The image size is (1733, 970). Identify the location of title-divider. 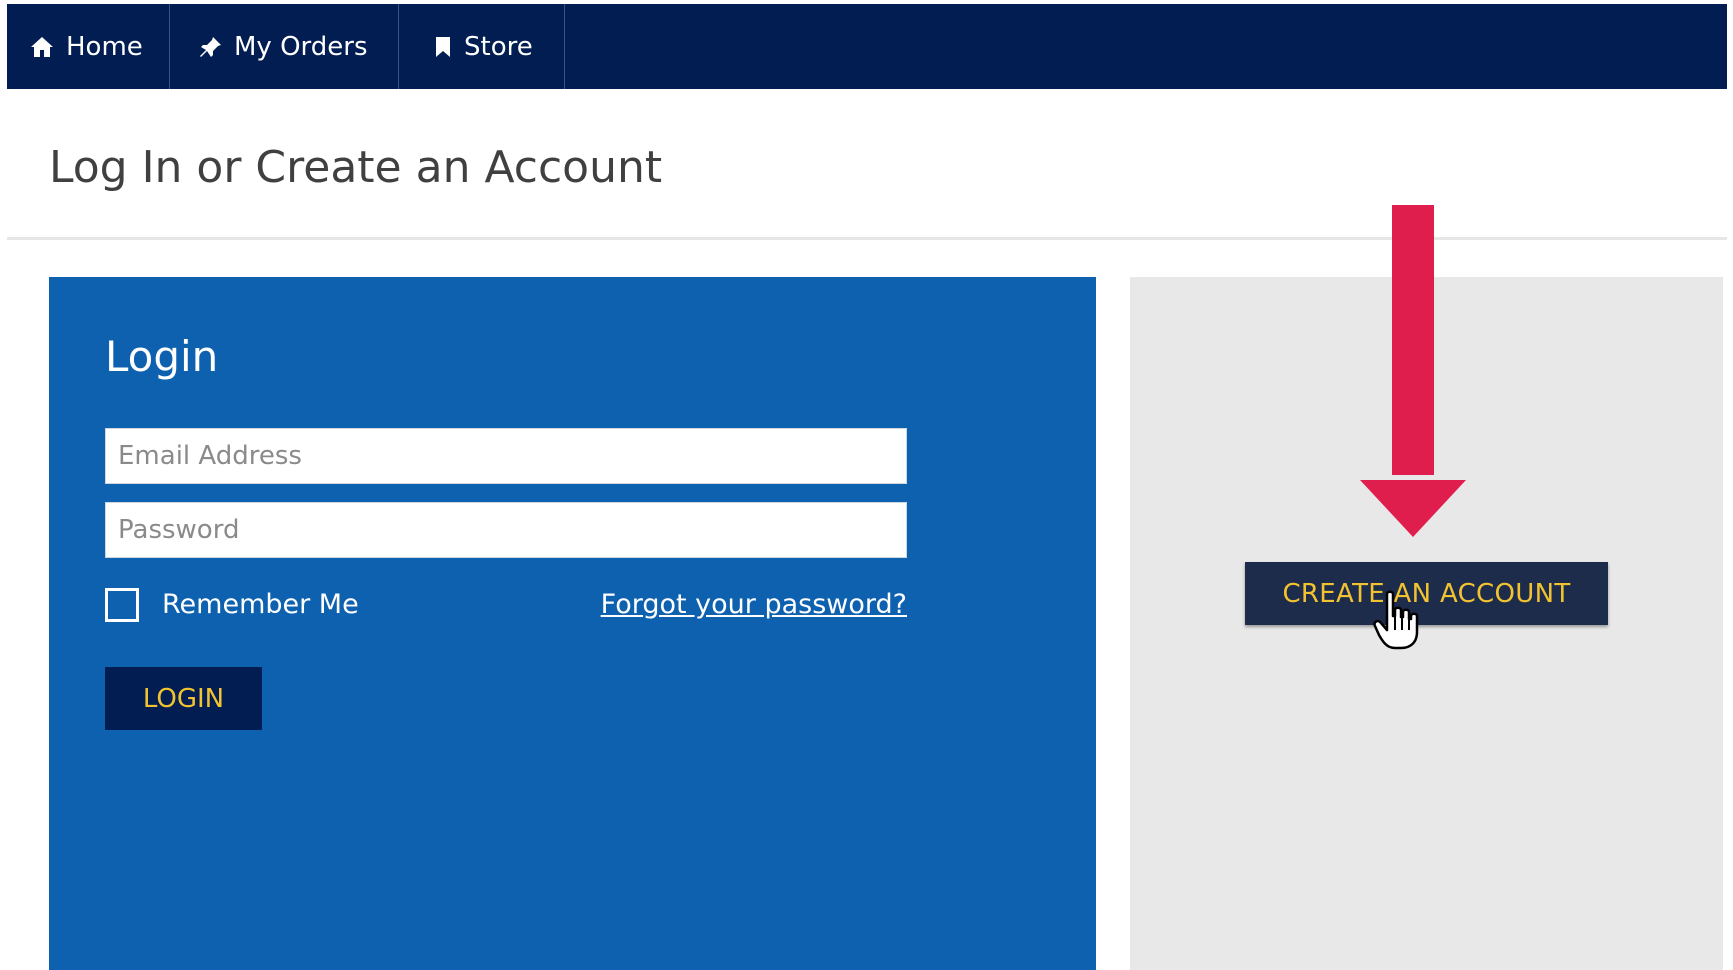
(867, 238).